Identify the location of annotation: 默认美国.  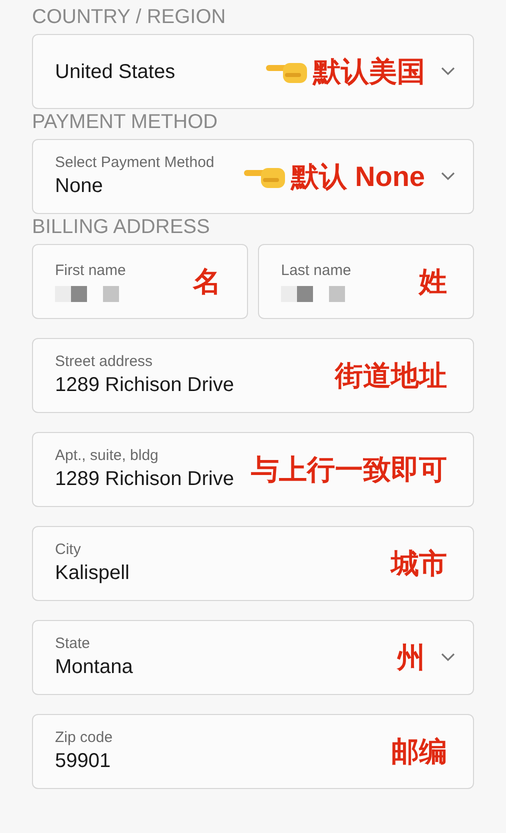
(369, 72).